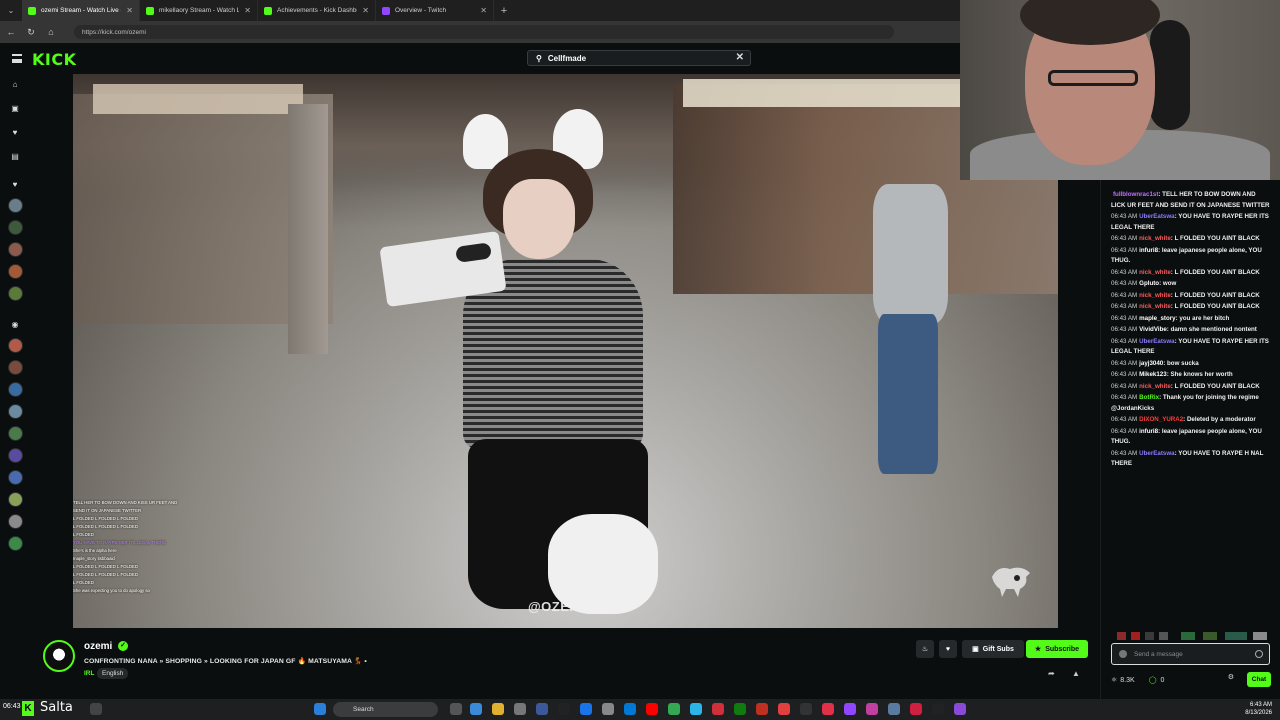  Describe the element at coordinates (476, 709) in the screenshot. I see `edge-icon` at that location.